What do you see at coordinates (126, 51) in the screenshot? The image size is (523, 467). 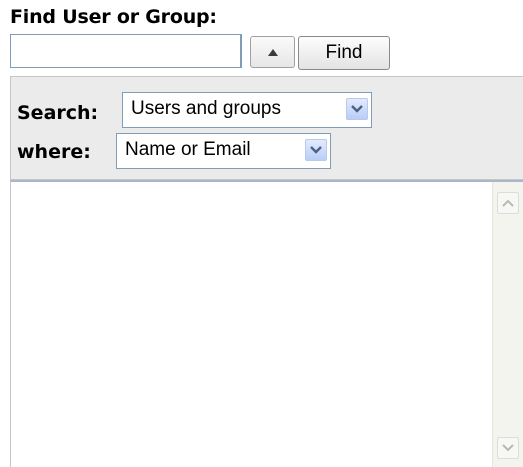 I see `find-input` at bounding box center [126, 51].